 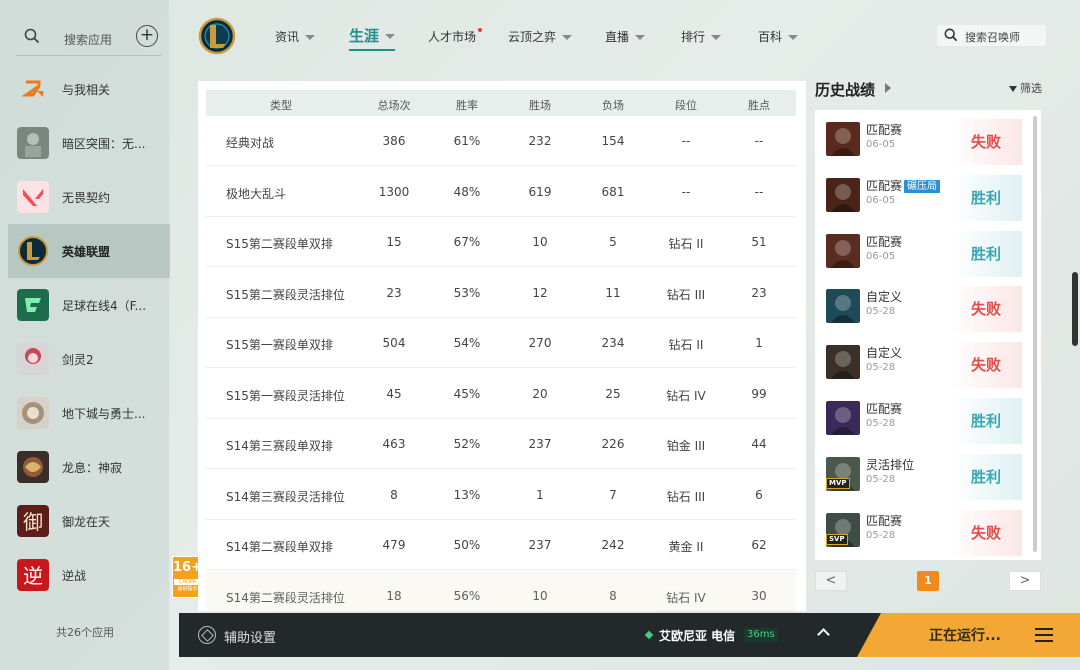 What do you see at coordinates (394, 343) in the screenshot?
I see `table-cell: 504` at bounding box center [394, 343].